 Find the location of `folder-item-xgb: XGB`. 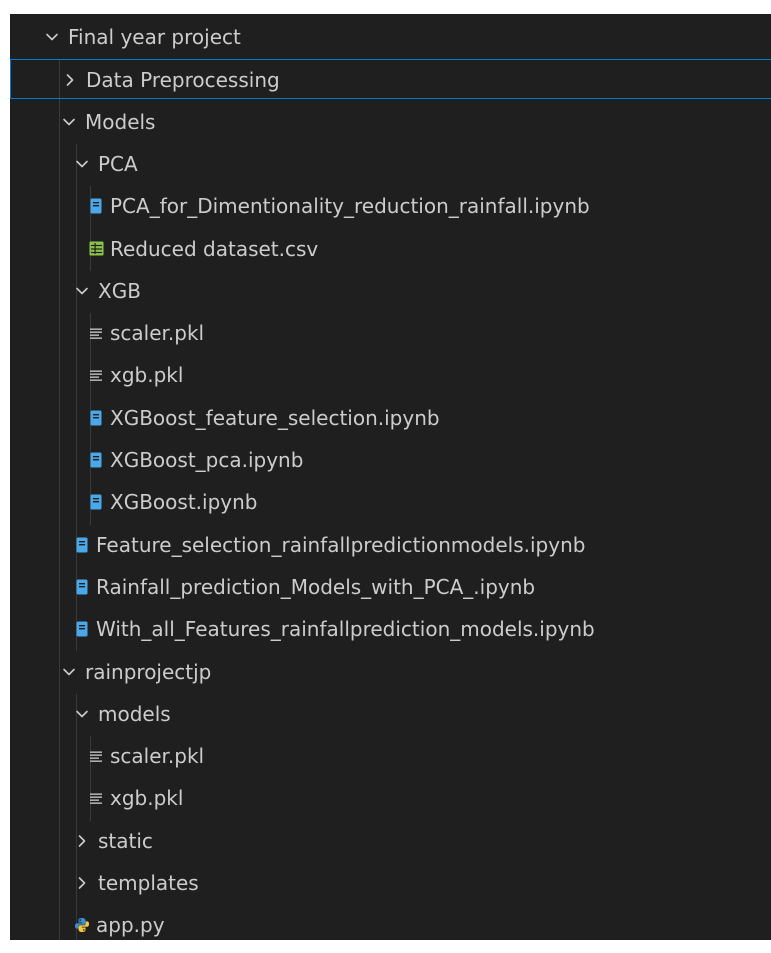

folder-item-xgb: XGB is located at coordinates (390, 291).